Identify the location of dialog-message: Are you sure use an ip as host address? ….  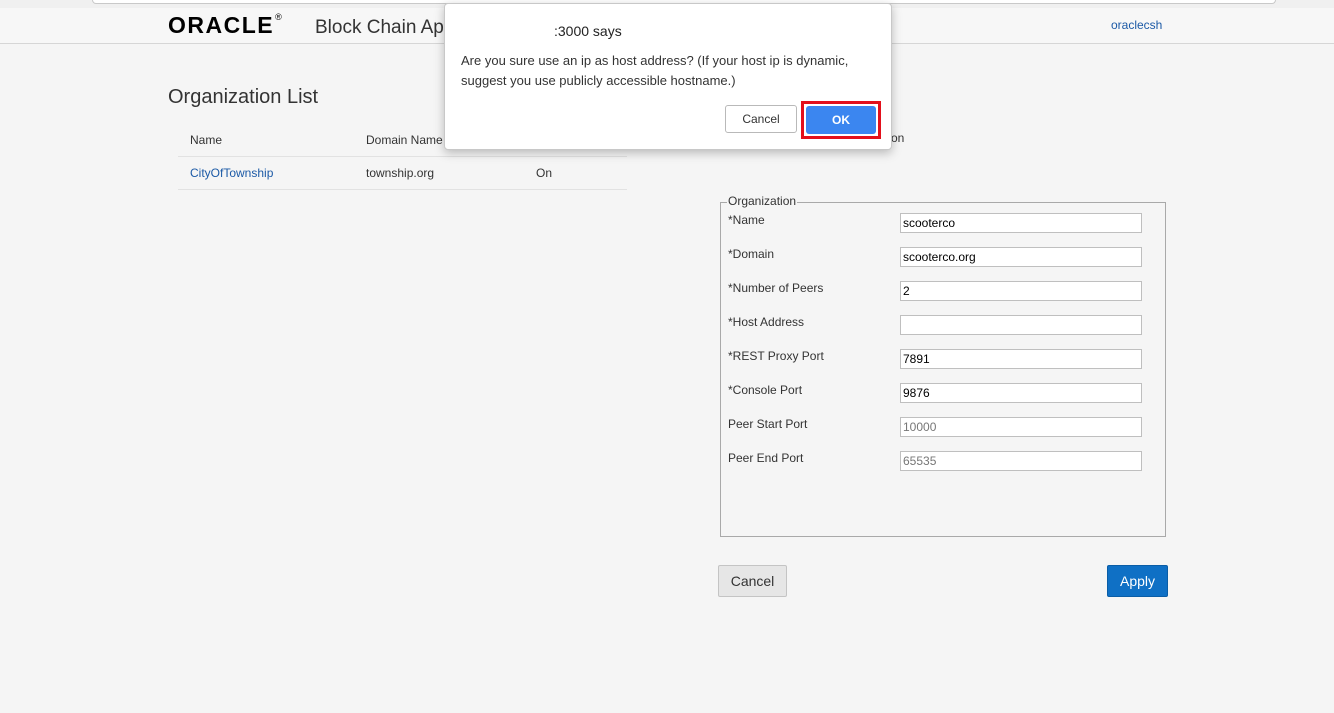
(655, 70).